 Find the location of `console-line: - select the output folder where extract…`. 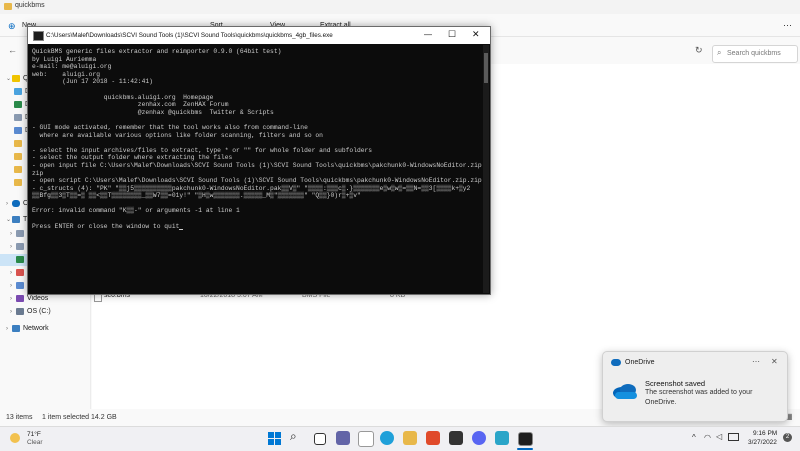

console-line: - select the output folder where extract… is located at coordinates (258, 158).